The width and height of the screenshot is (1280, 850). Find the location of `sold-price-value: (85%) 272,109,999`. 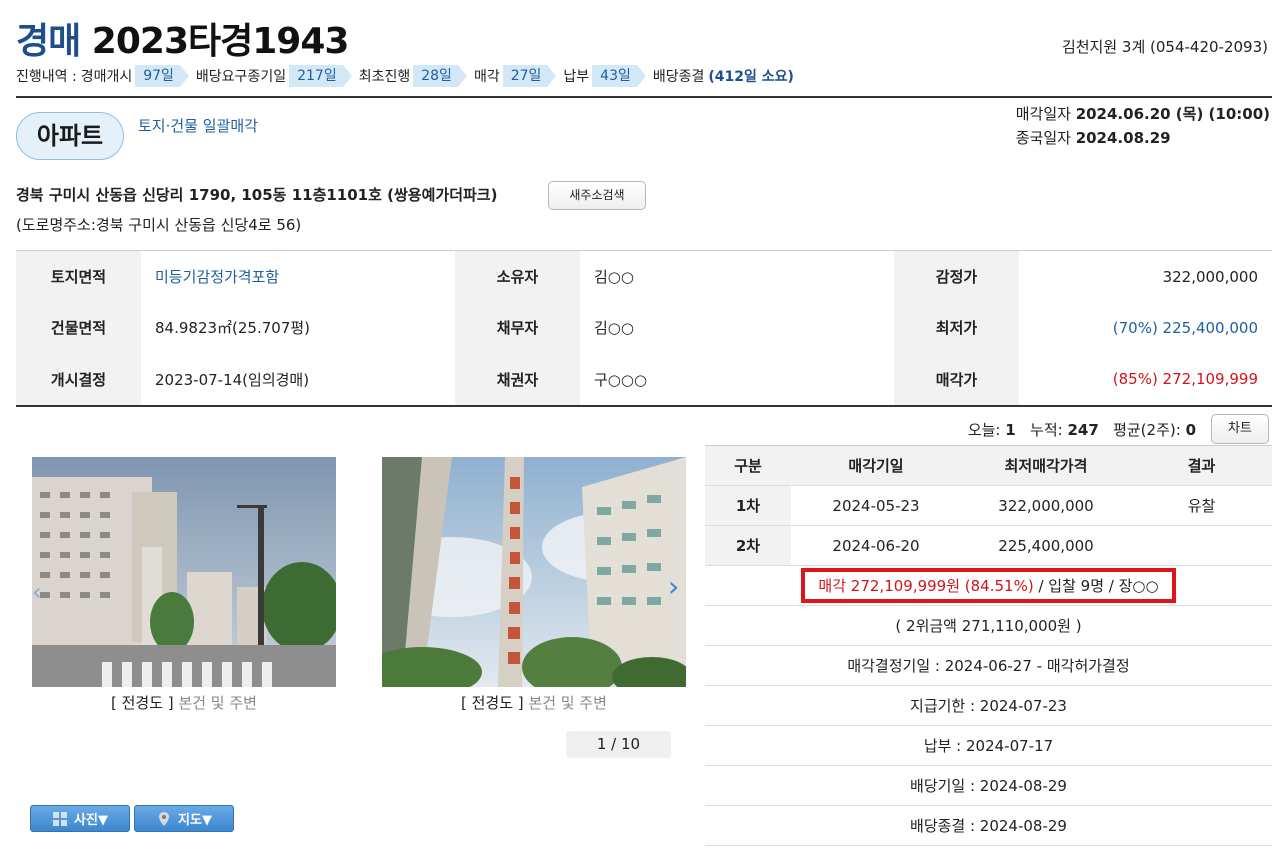

sold-price-value: (85%) 272,109,999 is located at coordinates (1185, 379).